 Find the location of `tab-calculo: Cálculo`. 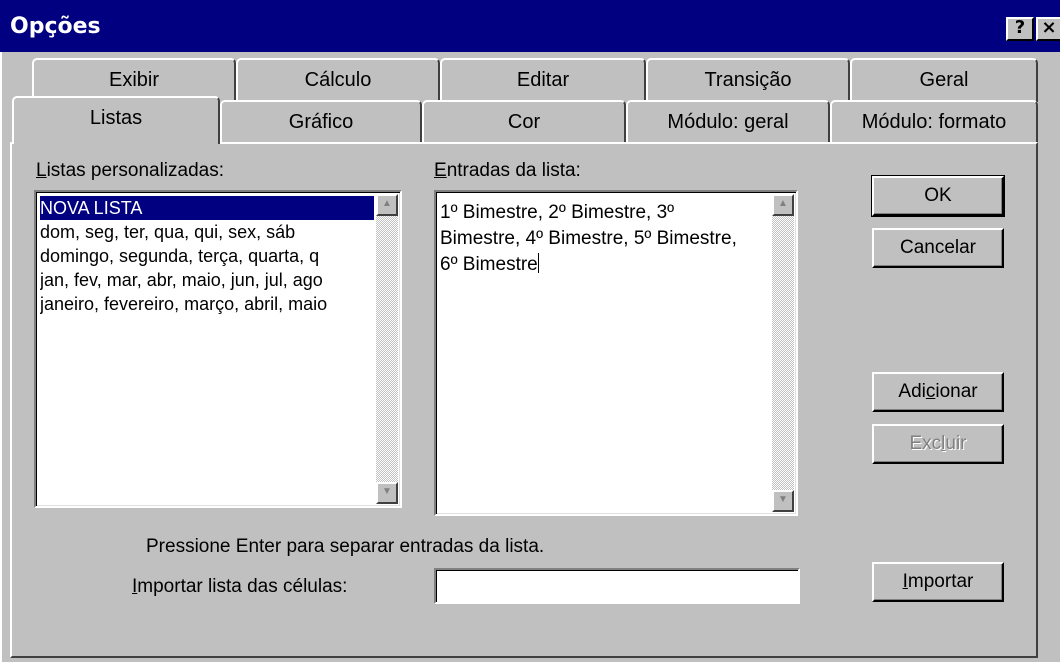

tab-calculo: Cálculo is located at coordinates (338, 80).